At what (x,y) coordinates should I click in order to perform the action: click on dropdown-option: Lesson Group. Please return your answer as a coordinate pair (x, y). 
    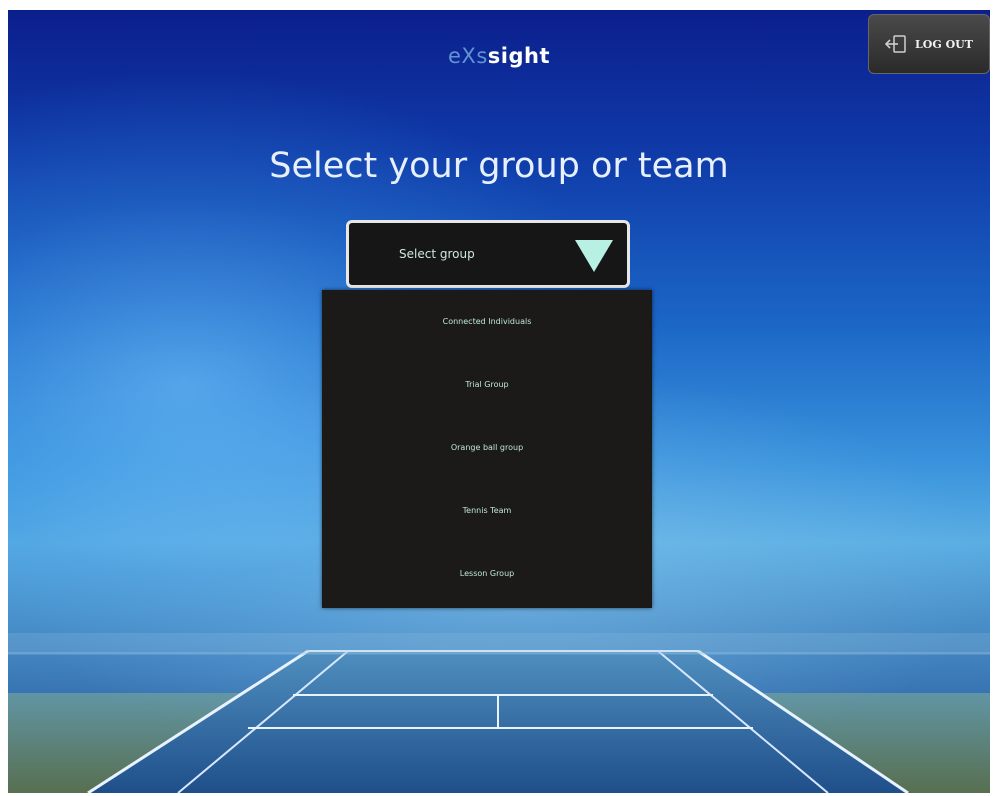
    Looking at the image, I should click on (487, 573).